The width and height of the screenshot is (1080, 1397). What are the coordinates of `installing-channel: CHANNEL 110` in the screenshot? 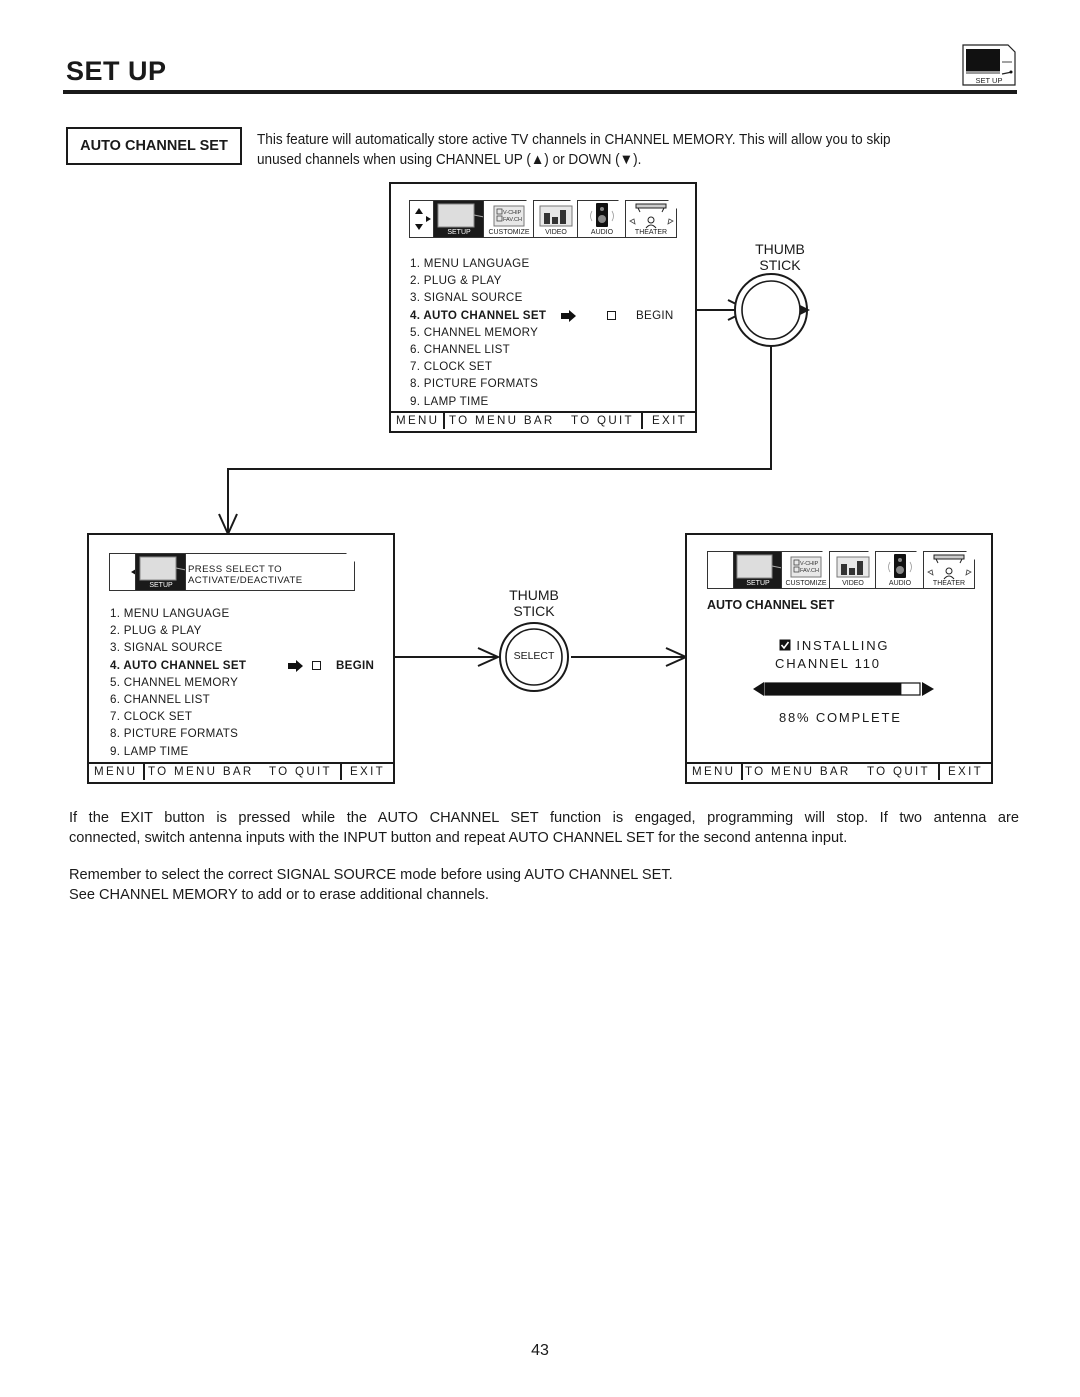 It's located at (828, 663).